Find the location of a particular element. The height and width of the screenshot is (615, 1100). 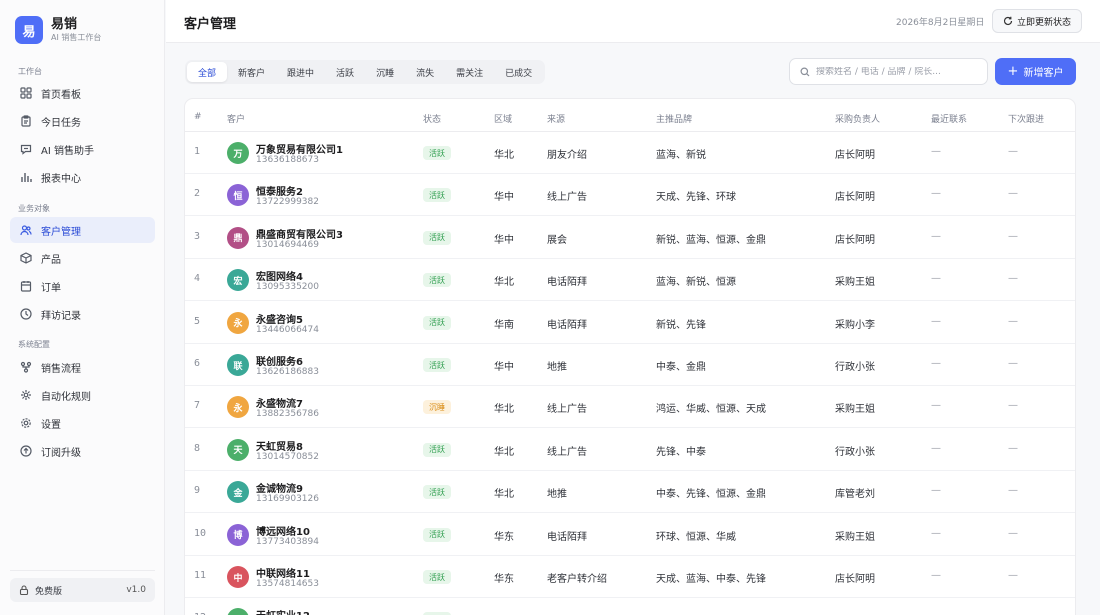

plan-badge: 免费版 v1.0 is located at coordinates (82, 590).